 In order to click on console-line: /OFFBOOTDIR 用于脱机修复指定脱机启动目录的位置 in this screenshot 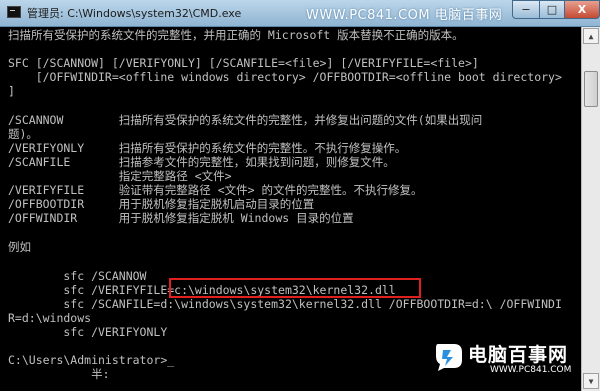, I will do `click(161, 204)`.